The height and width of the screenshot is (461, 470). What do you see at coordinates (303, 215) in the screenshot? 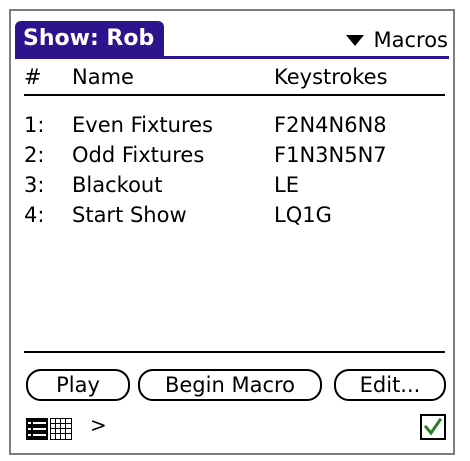
I see `row-keystrokes: LQ1G` at bounding box center [303, 215].